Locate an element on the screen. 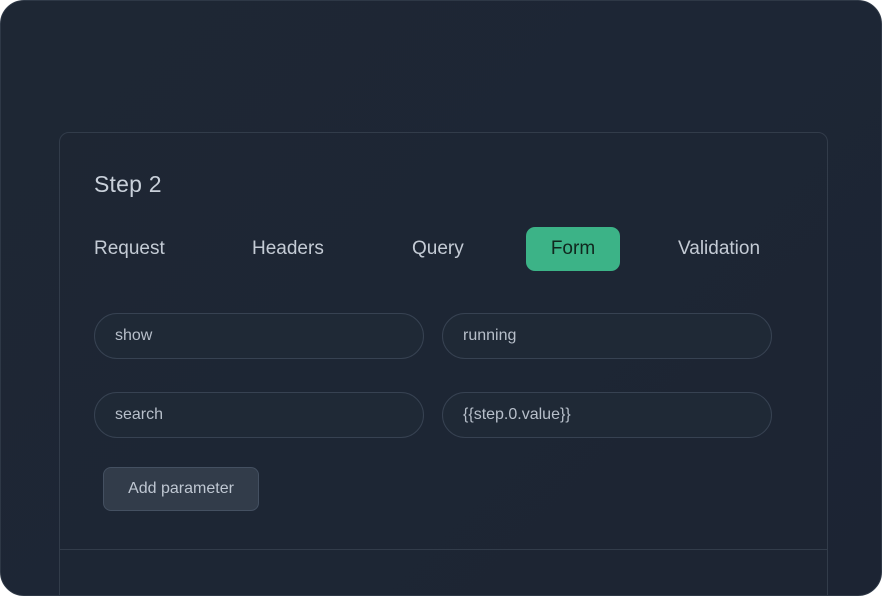 The image size is (882, 596). tab-request: Request is located at coordinates (129, 249).